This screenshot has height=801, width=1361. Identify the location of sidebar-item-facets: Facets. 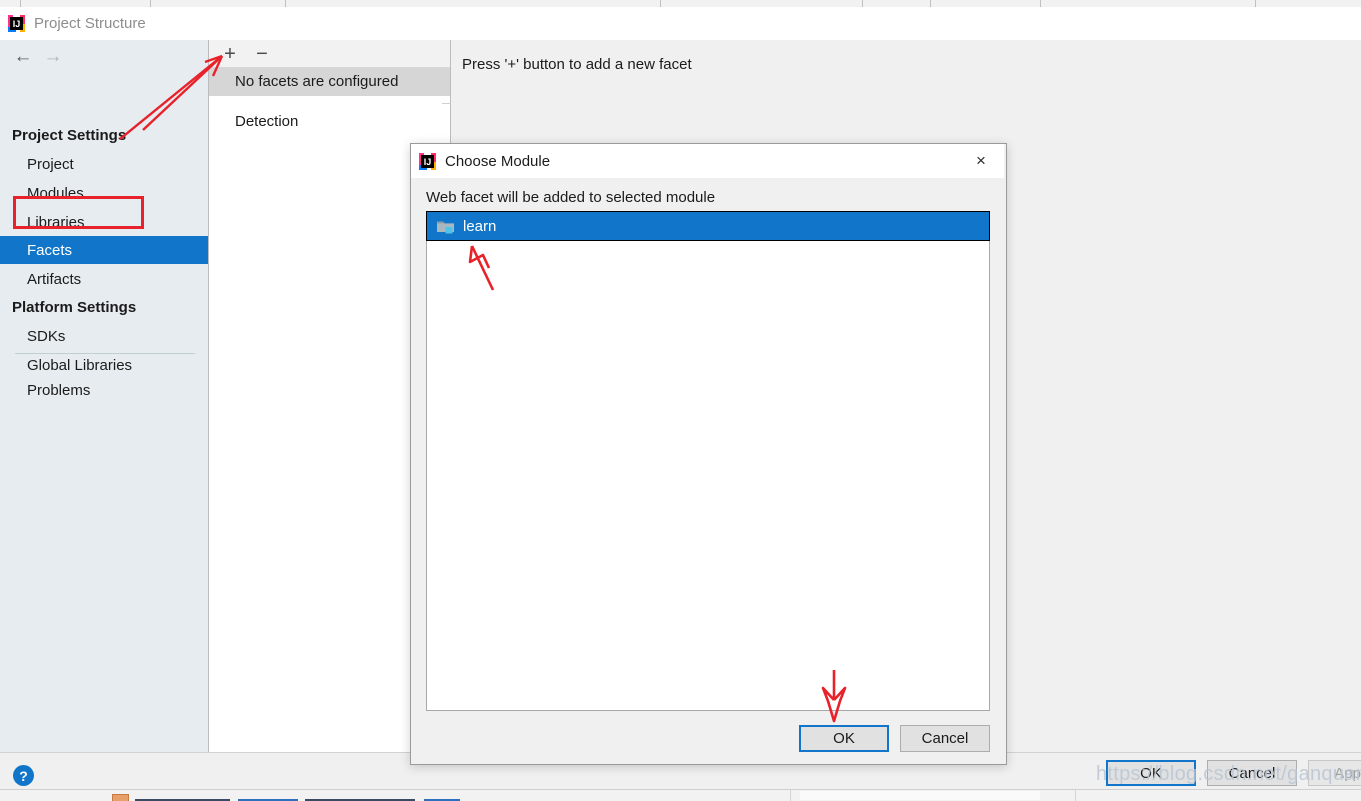
(104, 250).